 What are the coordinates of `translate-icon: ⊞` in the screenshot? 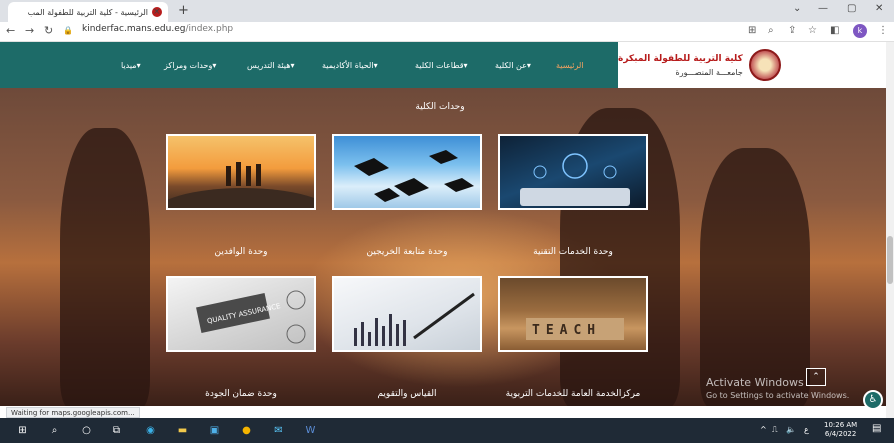 It's located at (752, 30).